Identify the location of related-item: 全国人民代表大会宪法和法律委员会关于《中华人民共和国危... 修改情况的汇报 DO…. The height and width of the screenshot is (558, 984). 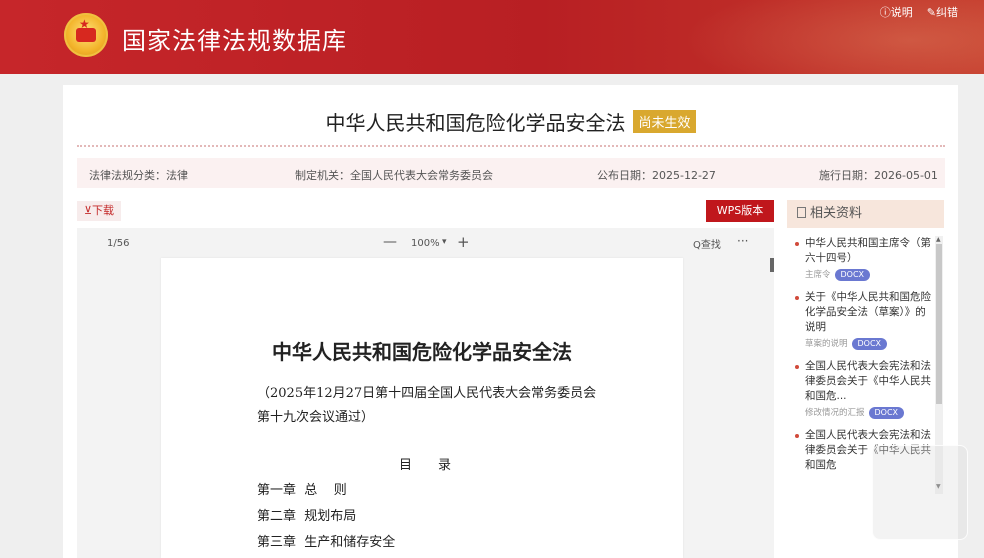
(861, 389).